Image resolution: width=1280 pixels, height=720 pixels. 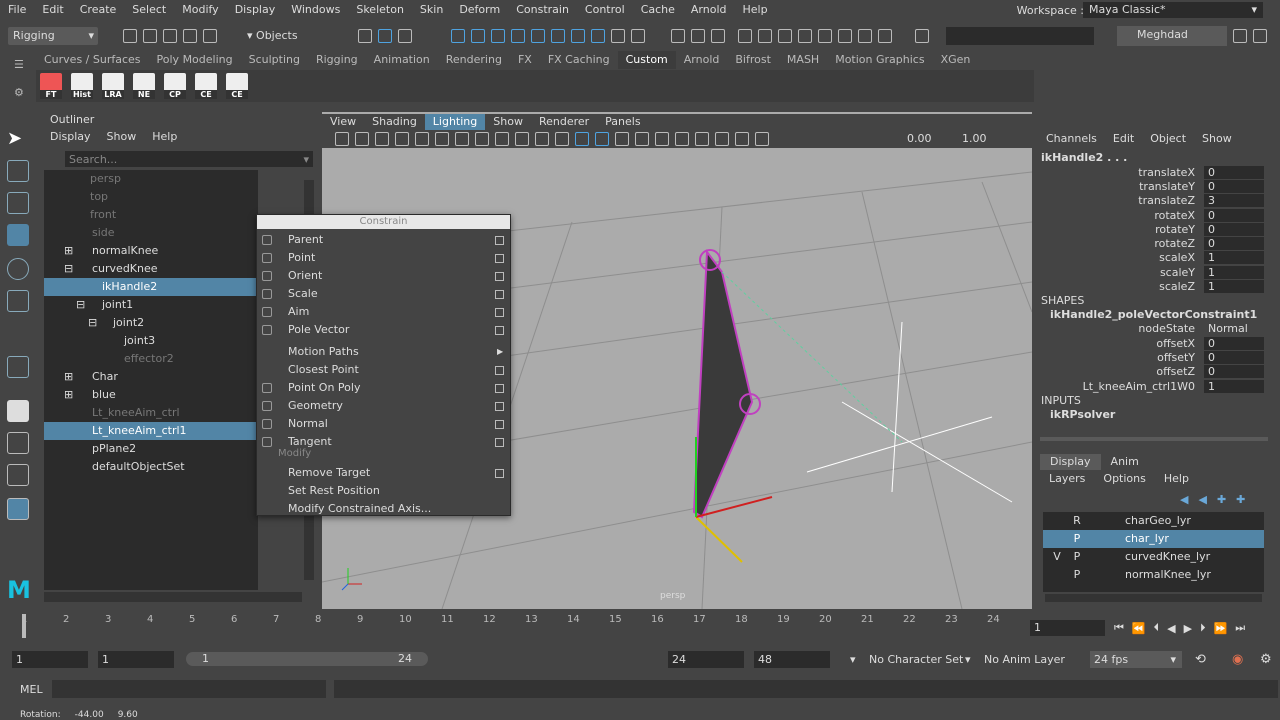 I want to click on shelf-tab-active: Custom, so click(x=646, y=60).